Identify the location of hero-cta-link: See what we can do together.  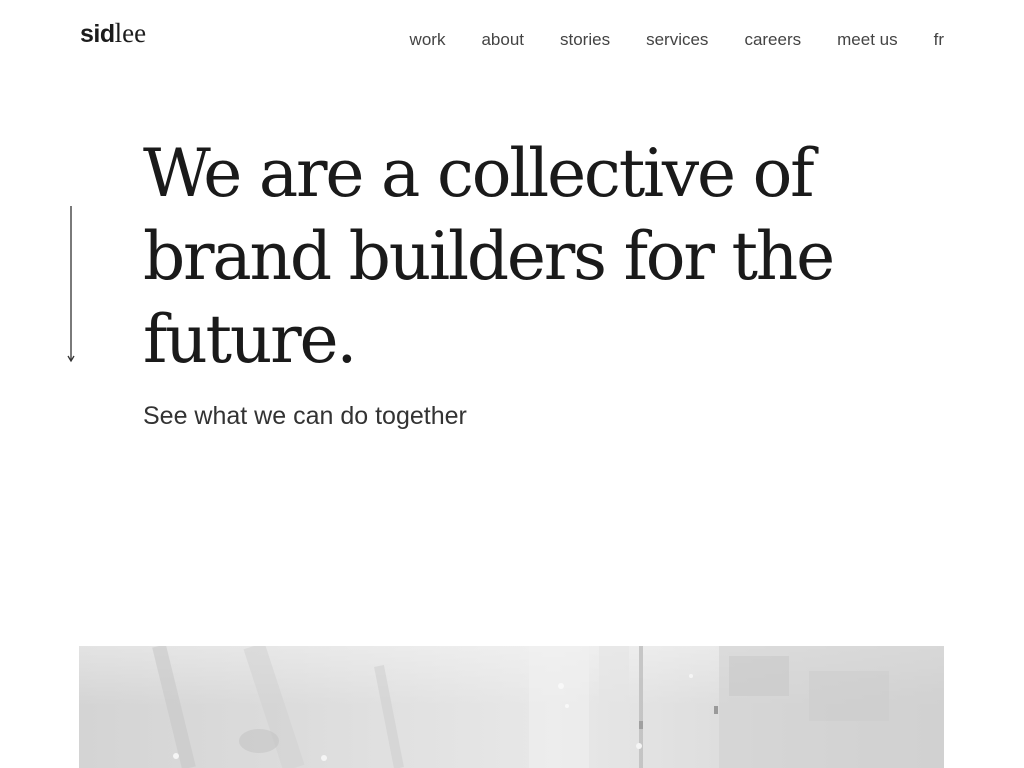
(305, 416).